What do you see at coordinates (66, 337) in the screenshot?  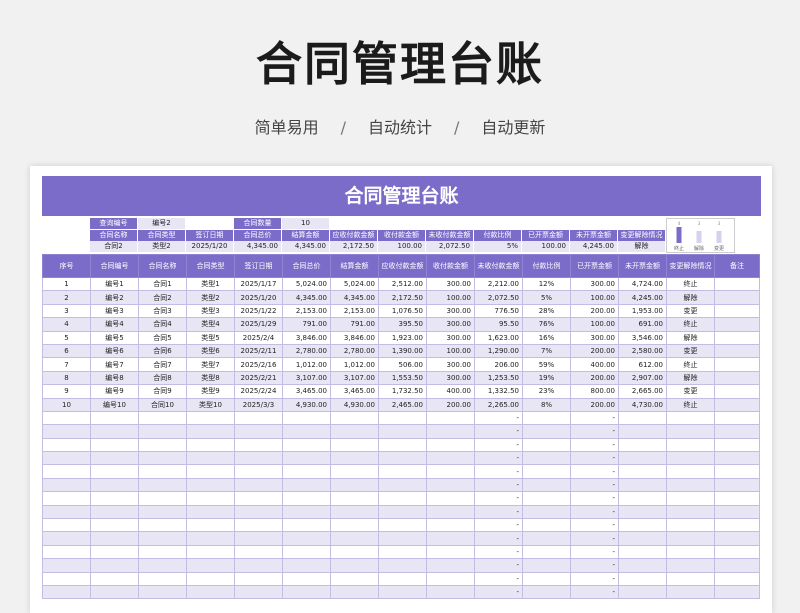 I see `table-cell: 5` at bounding box center [66, 337].